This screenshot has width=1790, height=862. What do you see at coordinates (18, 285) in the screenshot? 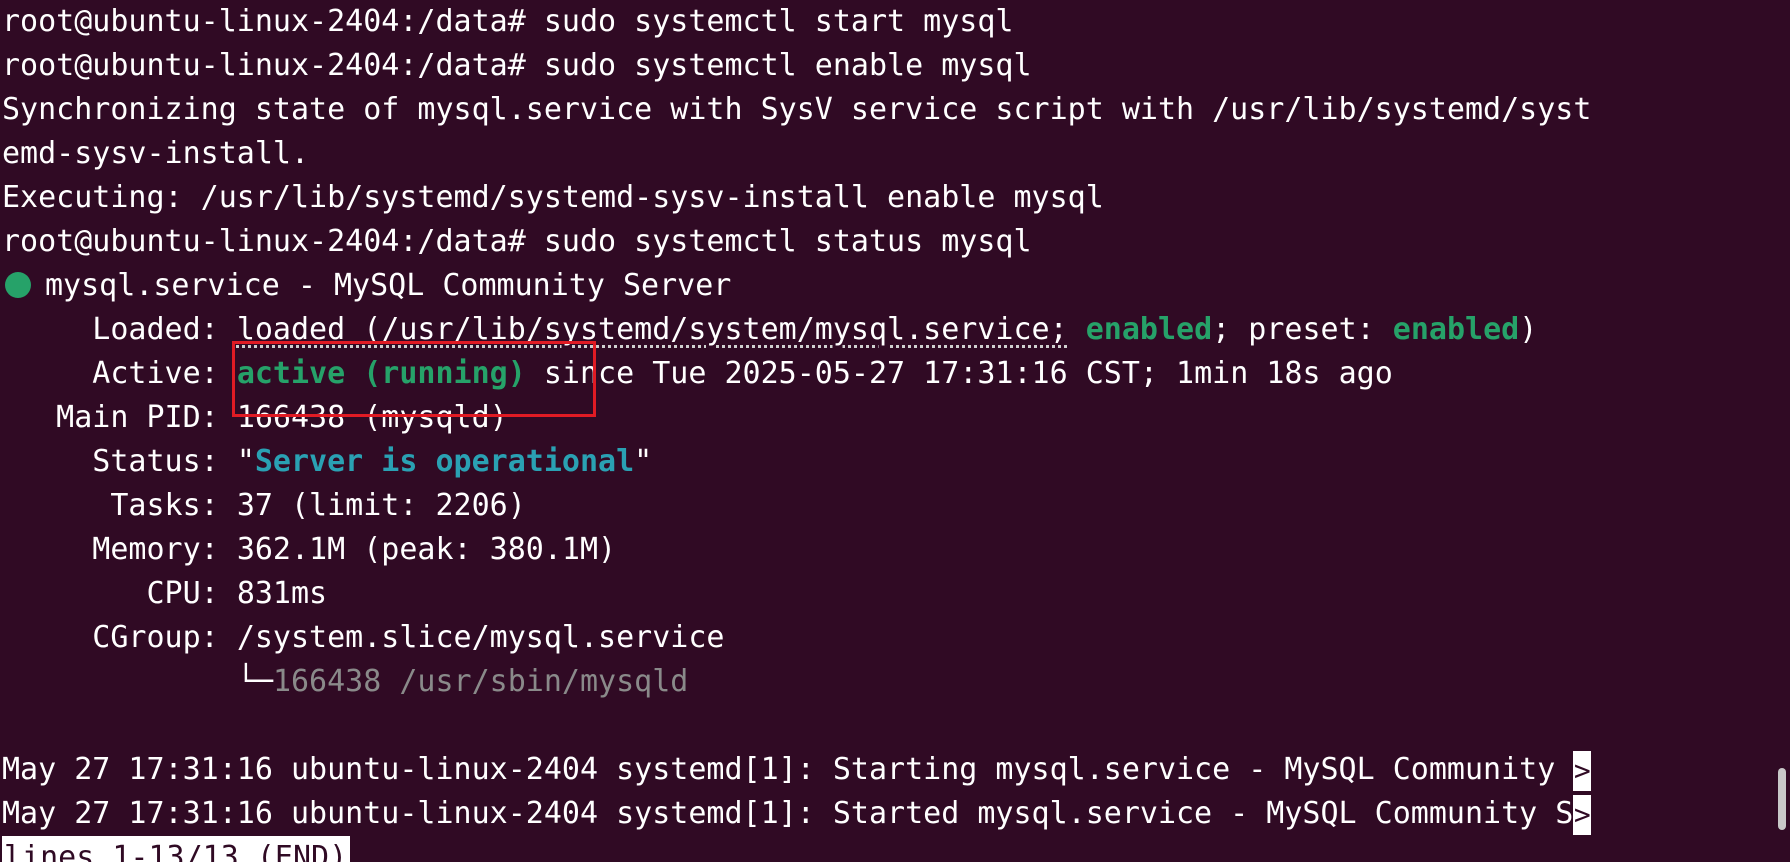
I see `status-dot-icon` at bounding box center [18, 285].